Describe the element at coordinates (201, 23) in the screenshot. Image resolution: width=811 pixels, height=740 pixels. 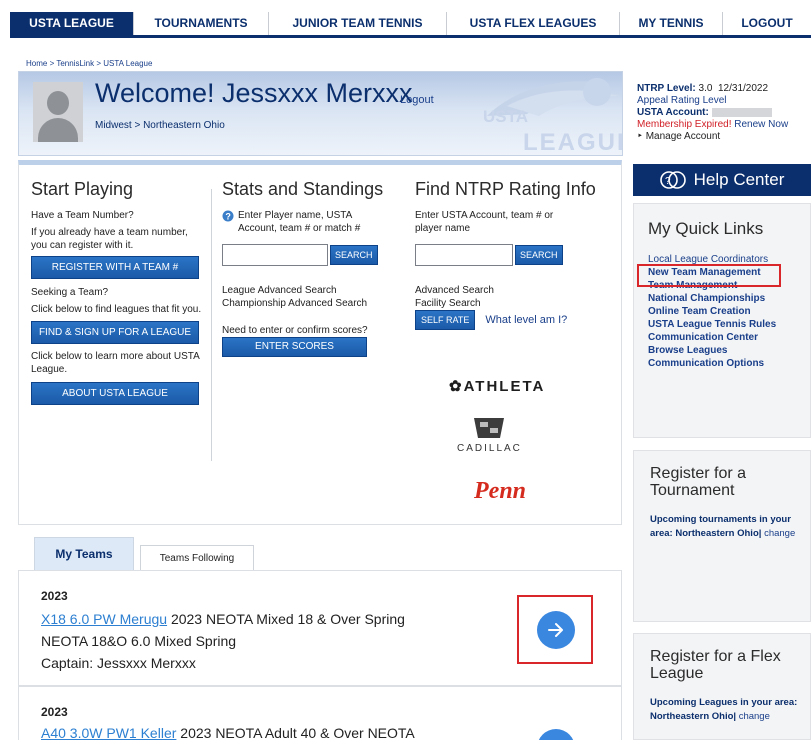
I see `nav-tournaments: TOURNAMENTS` at that location.